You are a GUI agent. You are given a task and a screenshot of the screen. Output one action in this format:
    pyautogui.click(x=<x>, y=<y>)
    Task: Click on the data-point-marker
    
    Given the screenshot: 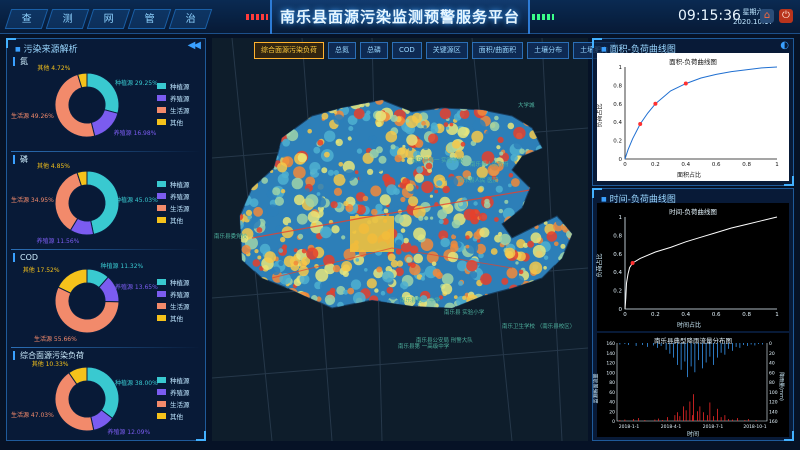 What is the action you would take?
    pyautogui.click(x=632, y=263)
    